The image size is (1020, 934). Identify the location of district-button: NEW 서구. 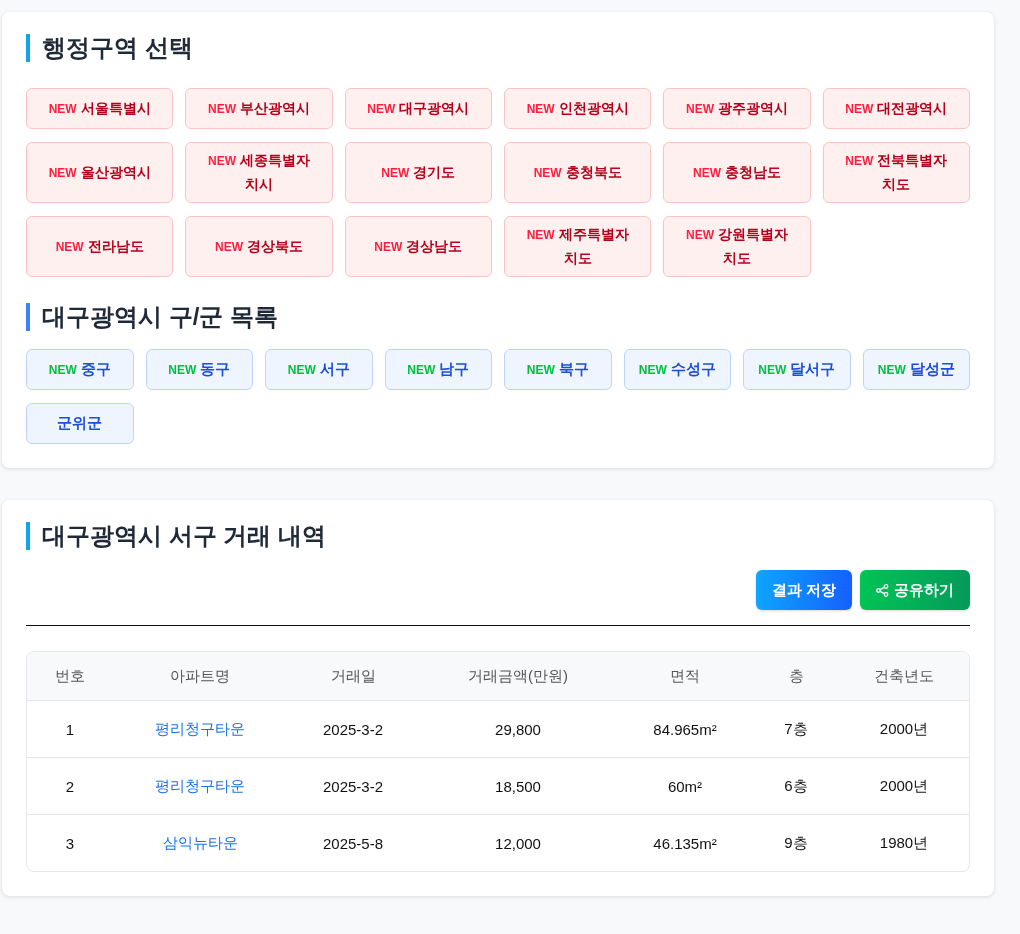
(319, 369).